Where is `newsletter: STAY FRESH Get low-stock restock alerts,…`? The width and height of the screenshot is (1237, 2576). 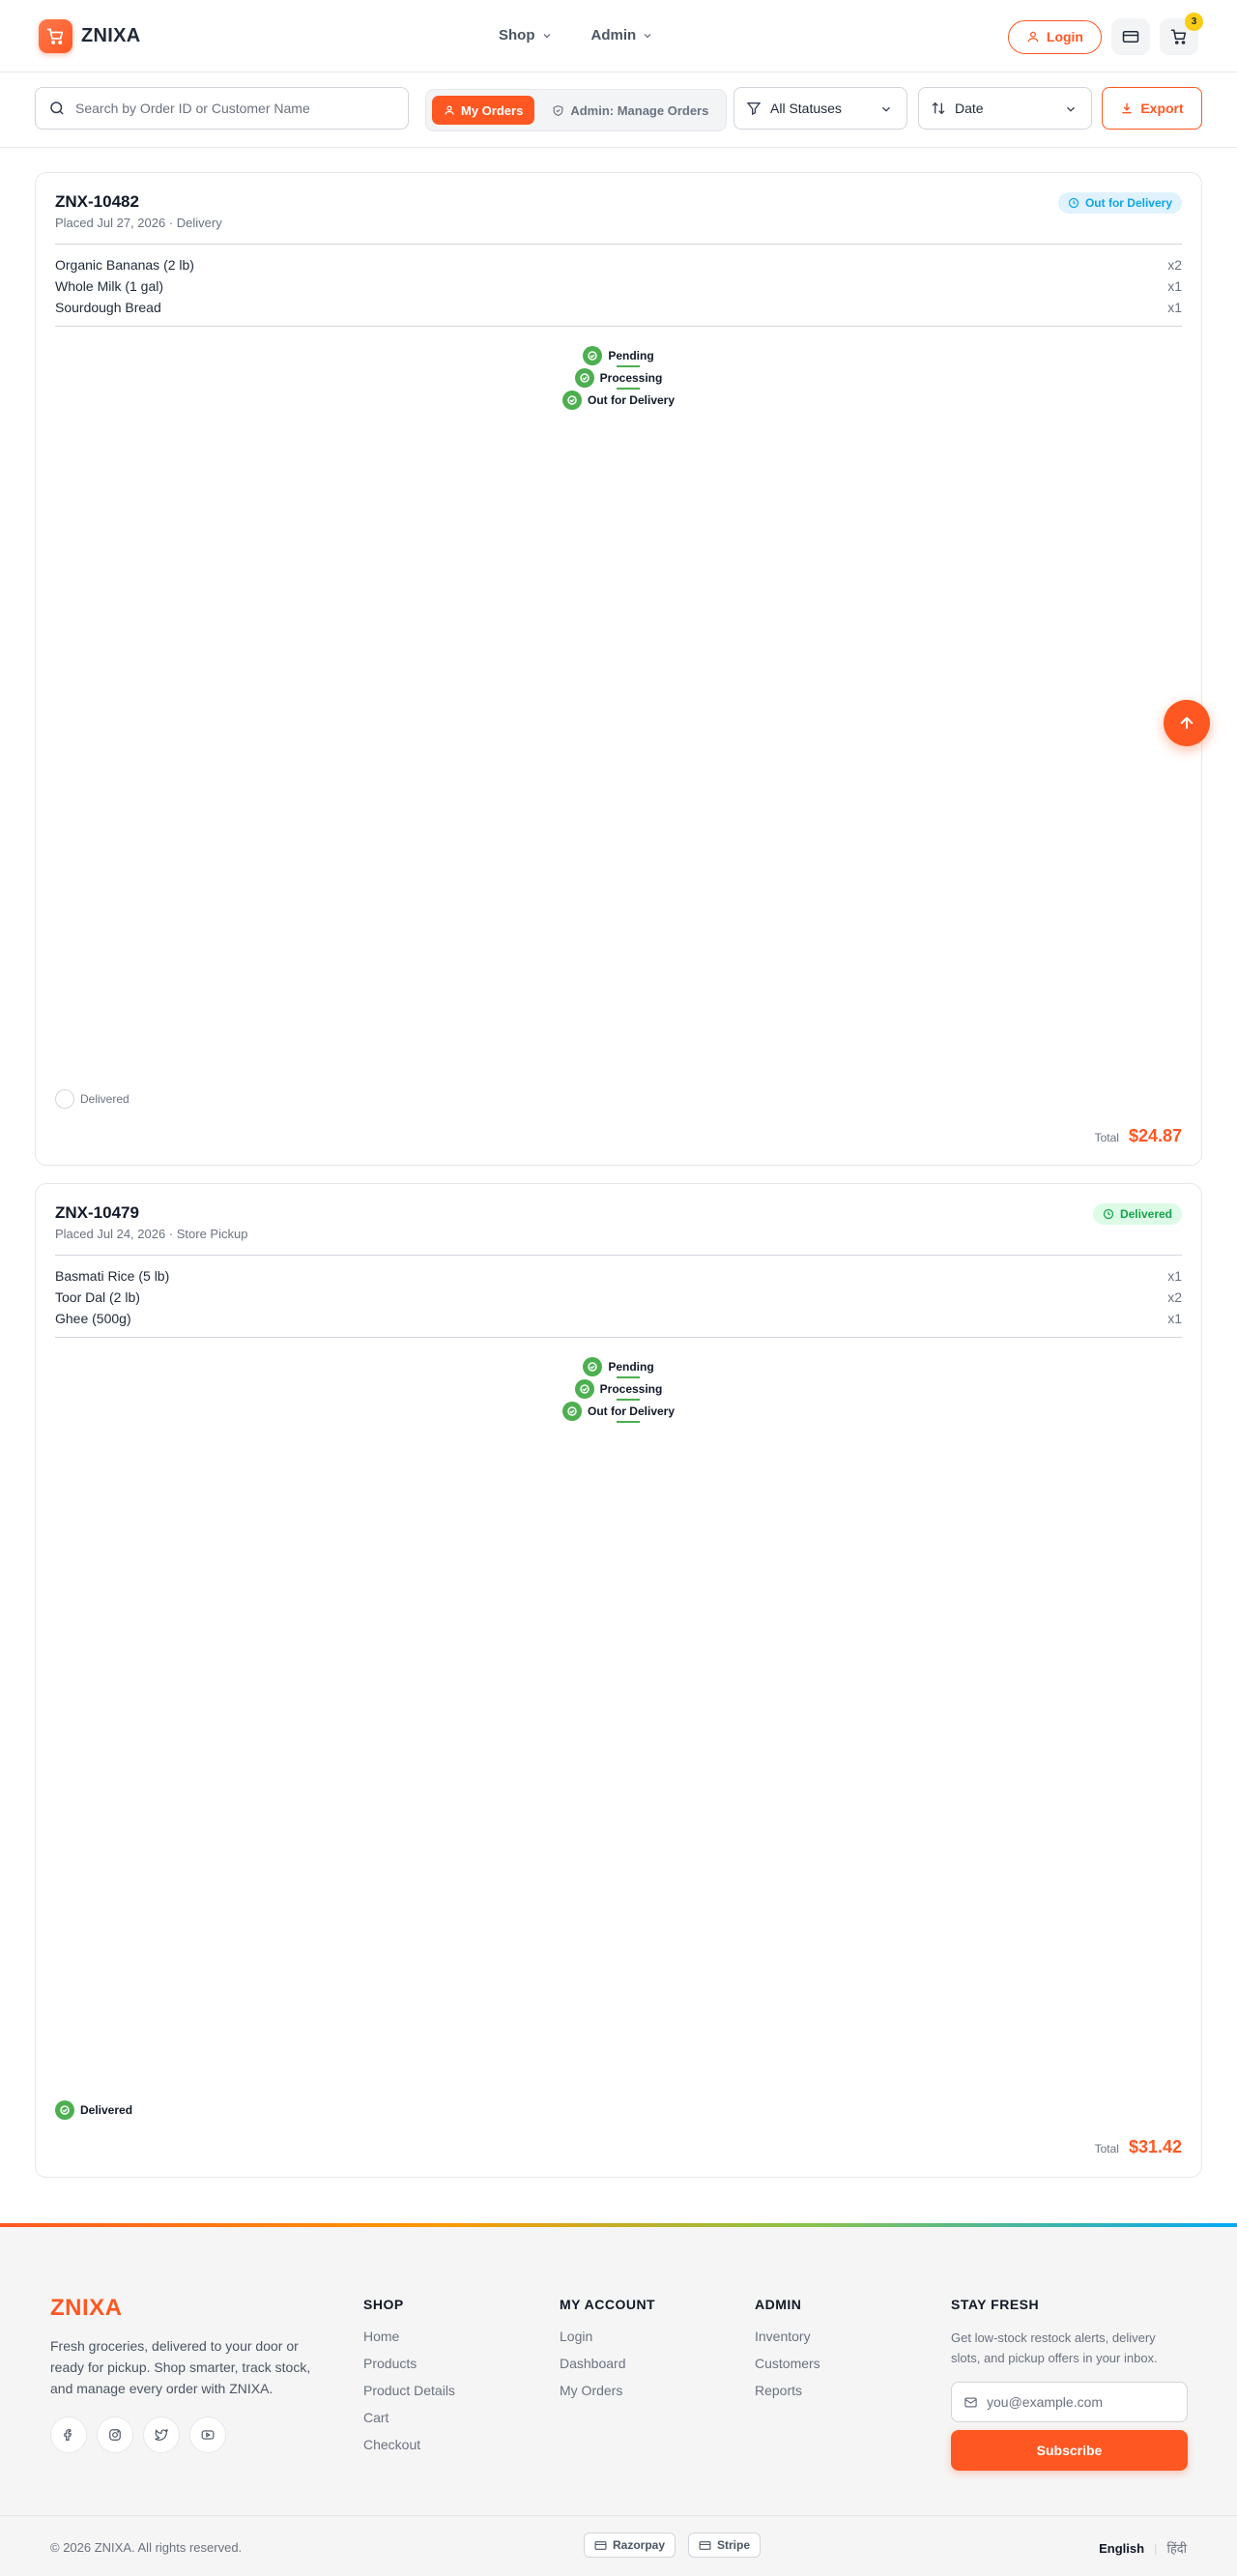
newsletter: STAY FRESH Get low-stock restock alerts,… is located at coordinates (1069, 2384).